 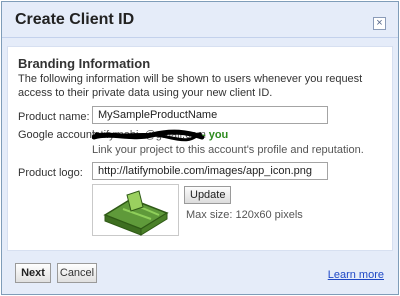 What do you see at coordinates (75, 19) in the screenshot?
I see `dialog-title: Create Client ID` at bounding box center [75, 19].